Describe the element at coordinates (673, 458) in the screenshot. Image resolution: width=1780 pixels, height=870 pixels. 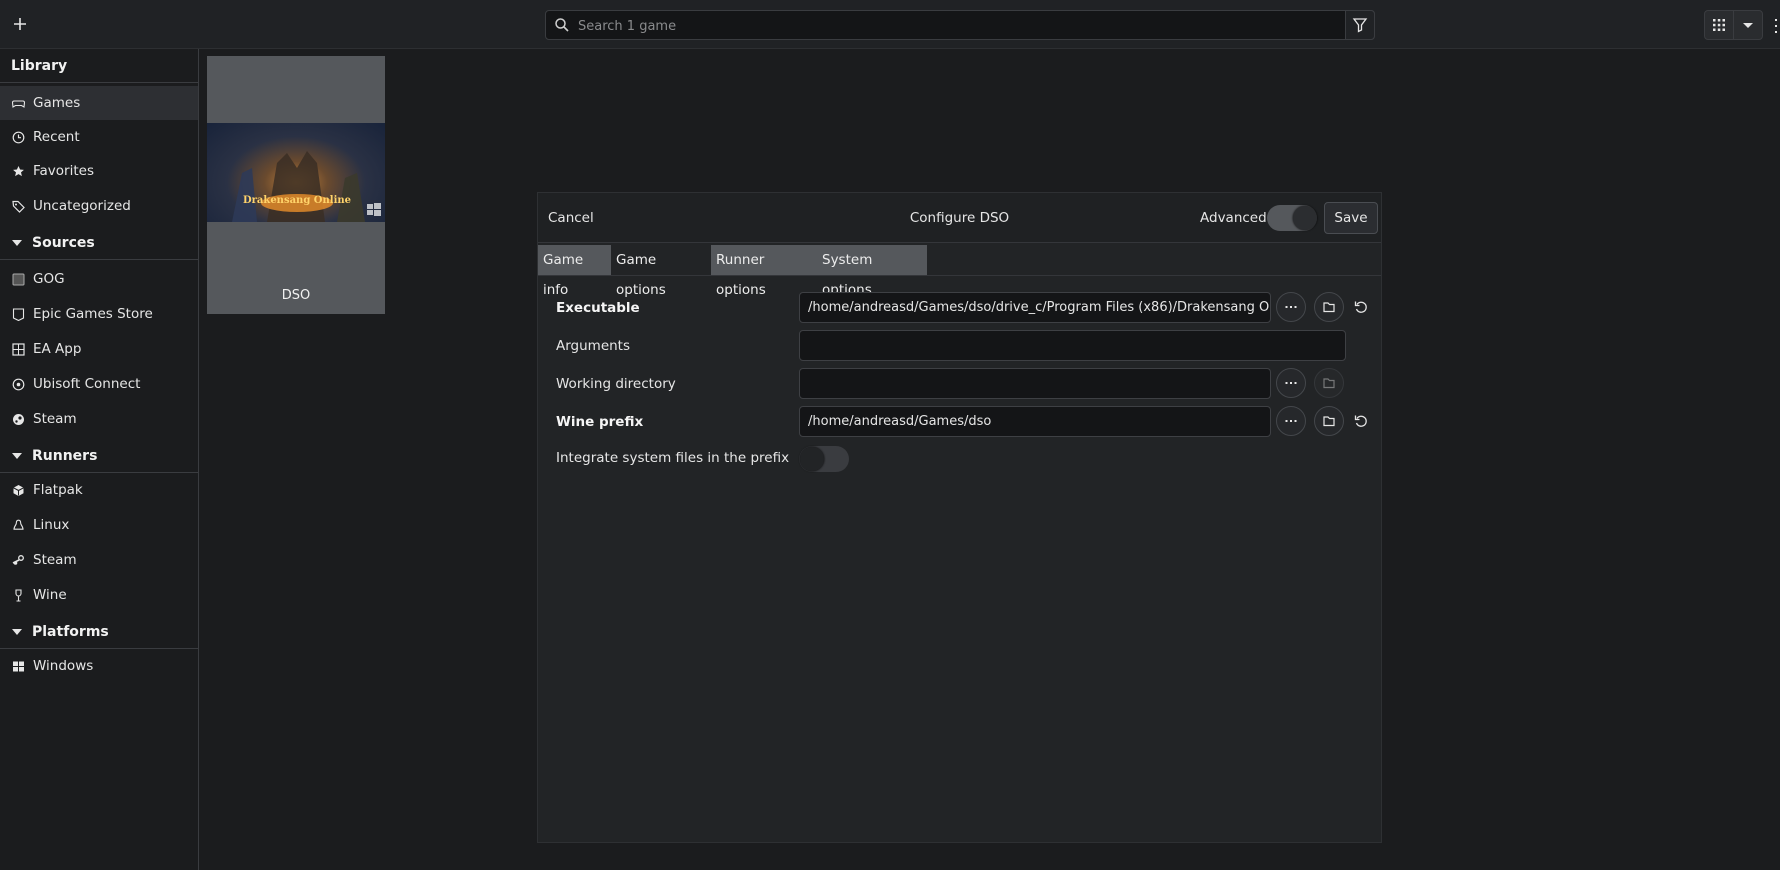
I see `integrate-system-files-label: Integrate system files in the prefix` at that location.